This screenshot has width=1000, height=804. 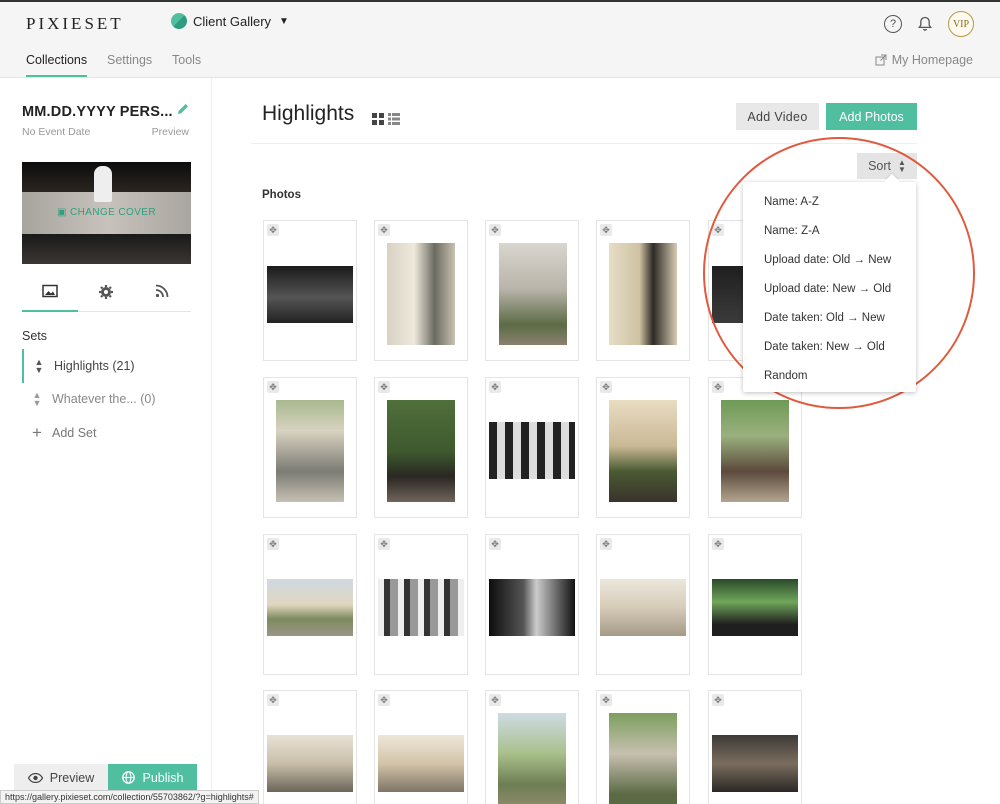 What do you see at coordinates (50, 298) in the screenshot?
I see `tab-photos` at bounding box center [50, 298].